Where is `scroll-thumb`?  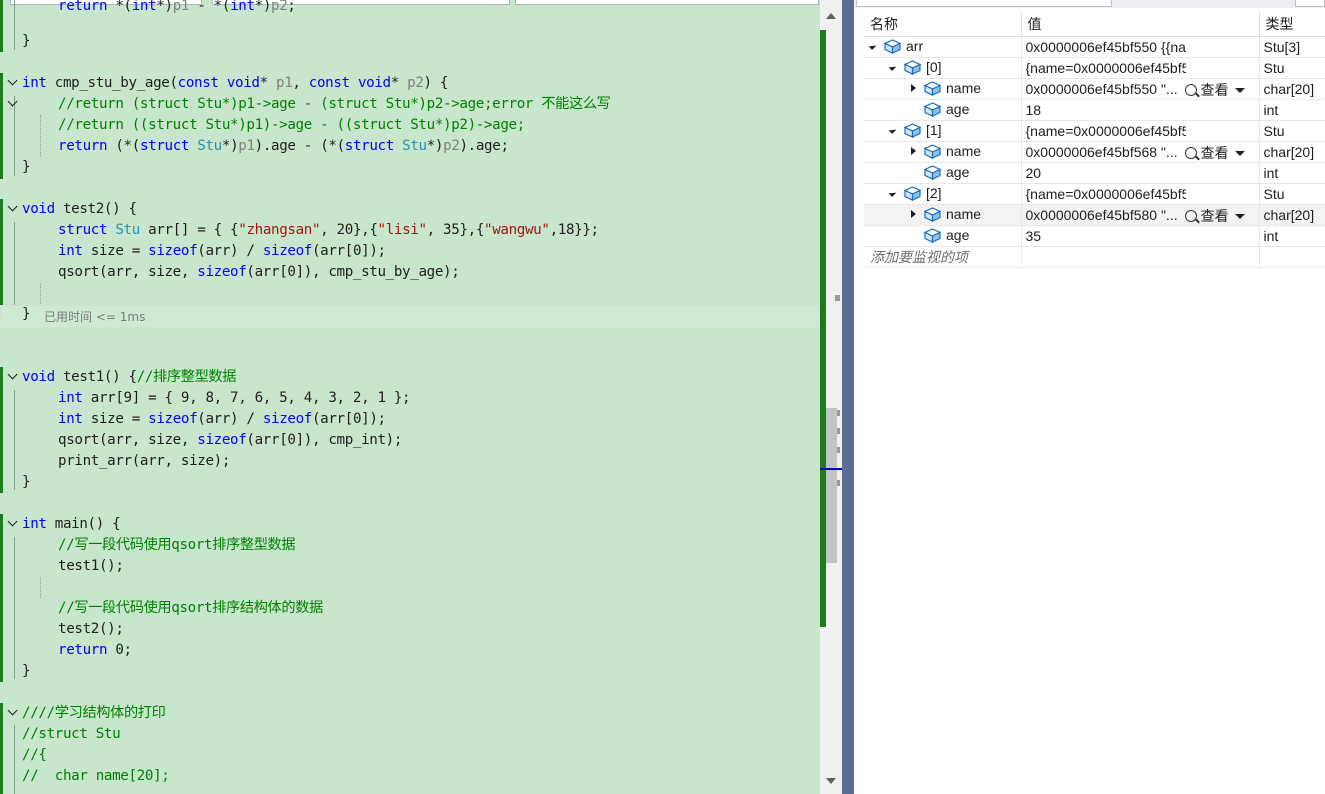
scroll-thumb is located at coordinates (831, 485).